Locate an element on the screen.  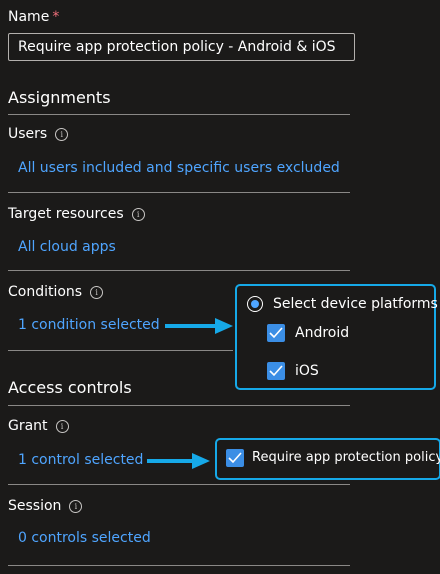
users-label: Users is located at coordinates (28, 134).